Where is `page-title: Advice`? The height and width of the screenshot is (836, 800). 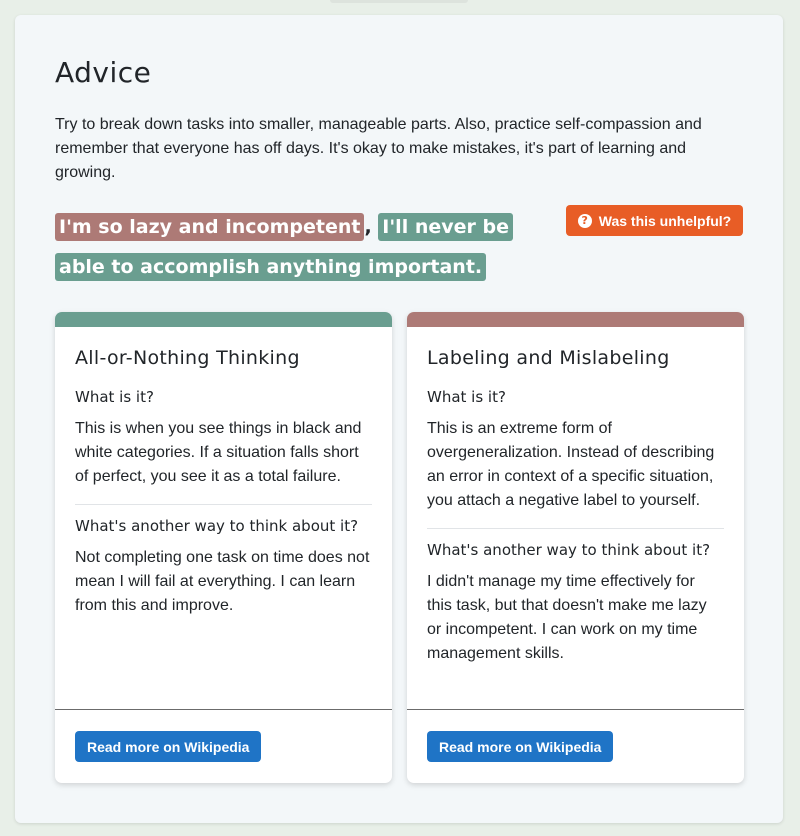
page-title: Advice is located at coordinates (103, 72).